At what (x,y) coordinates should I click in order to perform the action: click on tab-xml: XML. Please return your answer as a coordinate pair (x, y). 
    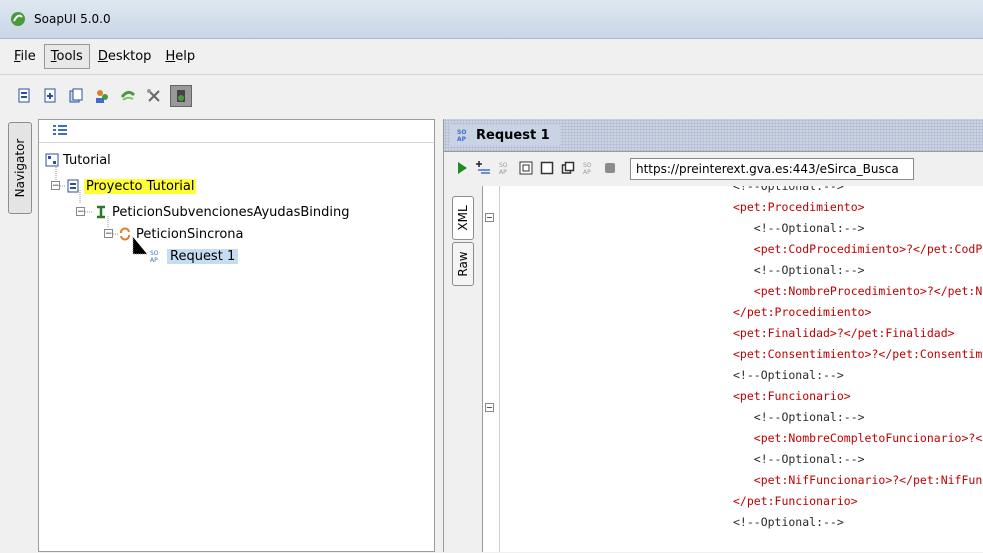
    Looking at the image, I should click on (463, 218).